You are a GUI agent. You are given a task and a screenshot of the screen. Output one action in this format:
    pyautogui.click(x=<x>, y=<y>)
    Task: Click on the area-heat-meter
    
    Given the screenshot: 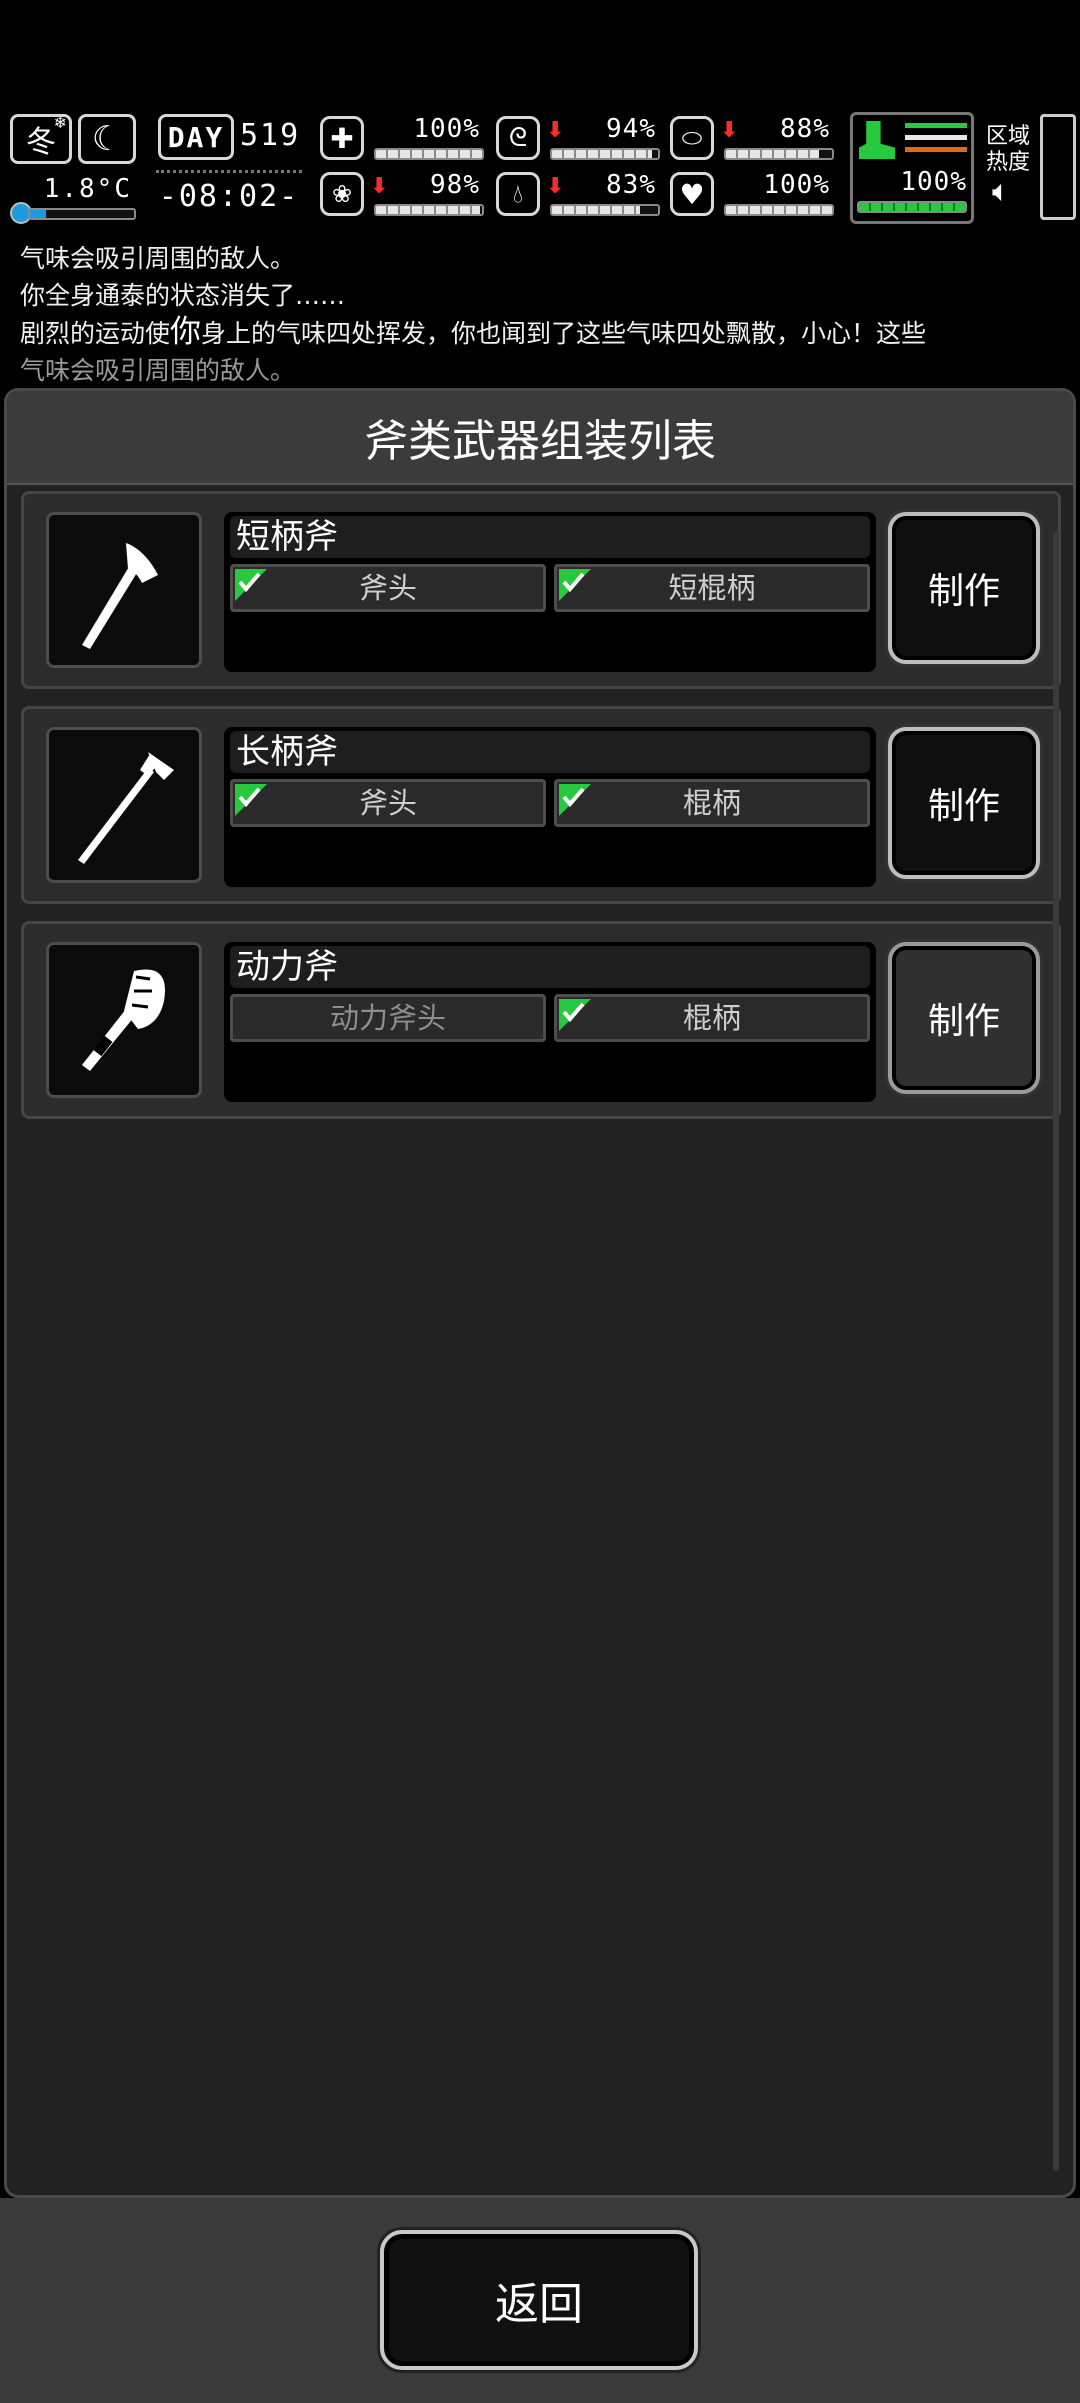 What is the action you would take?
    pyautogui.click(x=1058, y=167)
    